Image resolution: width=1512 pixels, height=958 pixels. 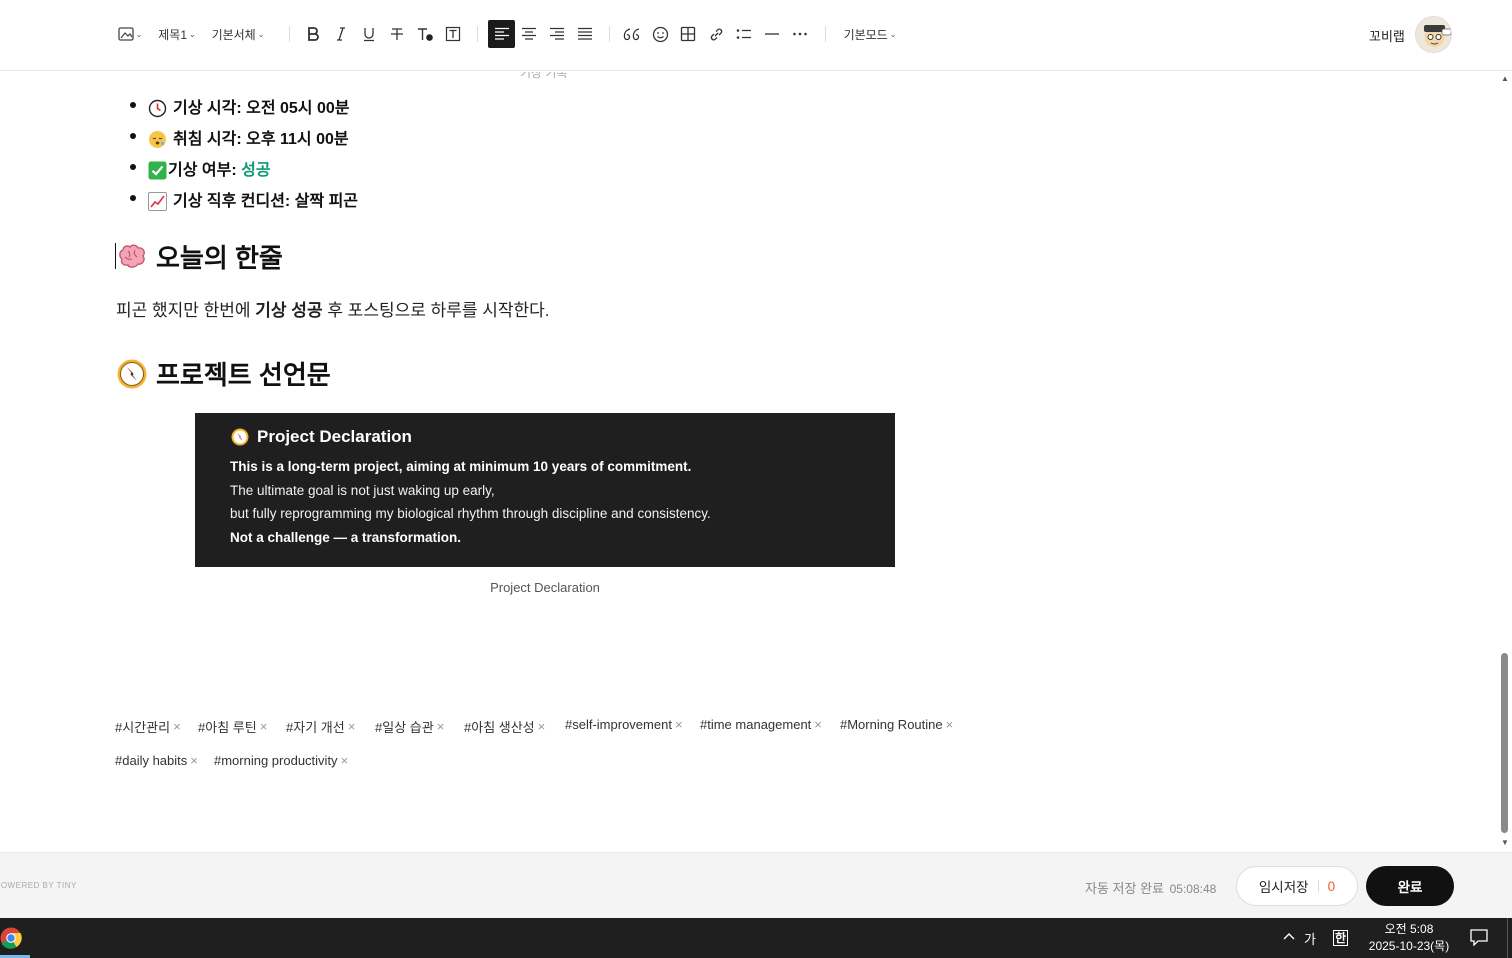 I want to click on tag-item: #daily habits ×, so click(x=156, y=760).